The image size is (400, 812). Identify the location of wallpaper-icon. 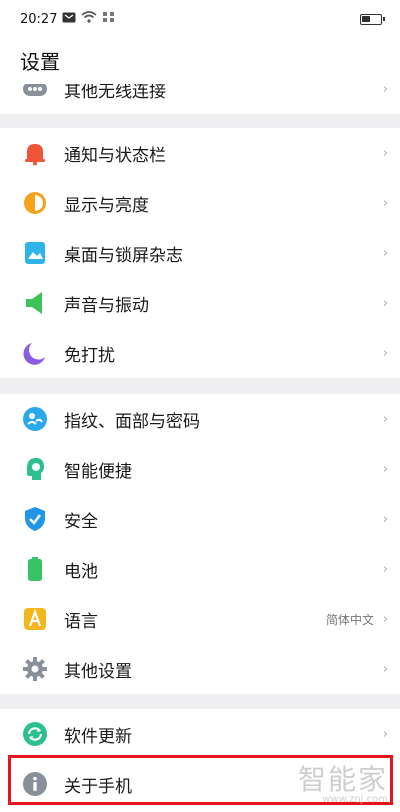
(35, 253).